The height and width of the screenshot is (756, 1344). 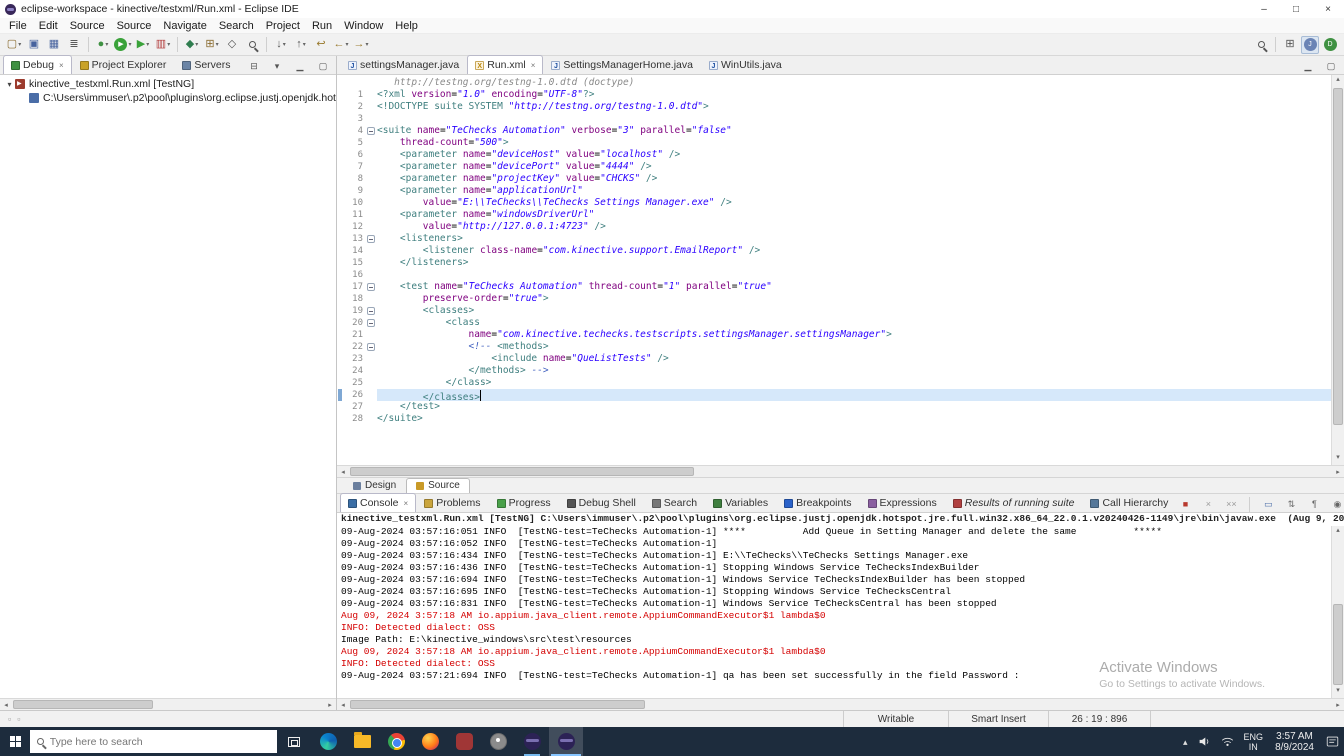 What do you see at coordinates (834, 407) in the screenshot?
I see `code-line-27: 27 </test>` at bounding box center [834, 407].